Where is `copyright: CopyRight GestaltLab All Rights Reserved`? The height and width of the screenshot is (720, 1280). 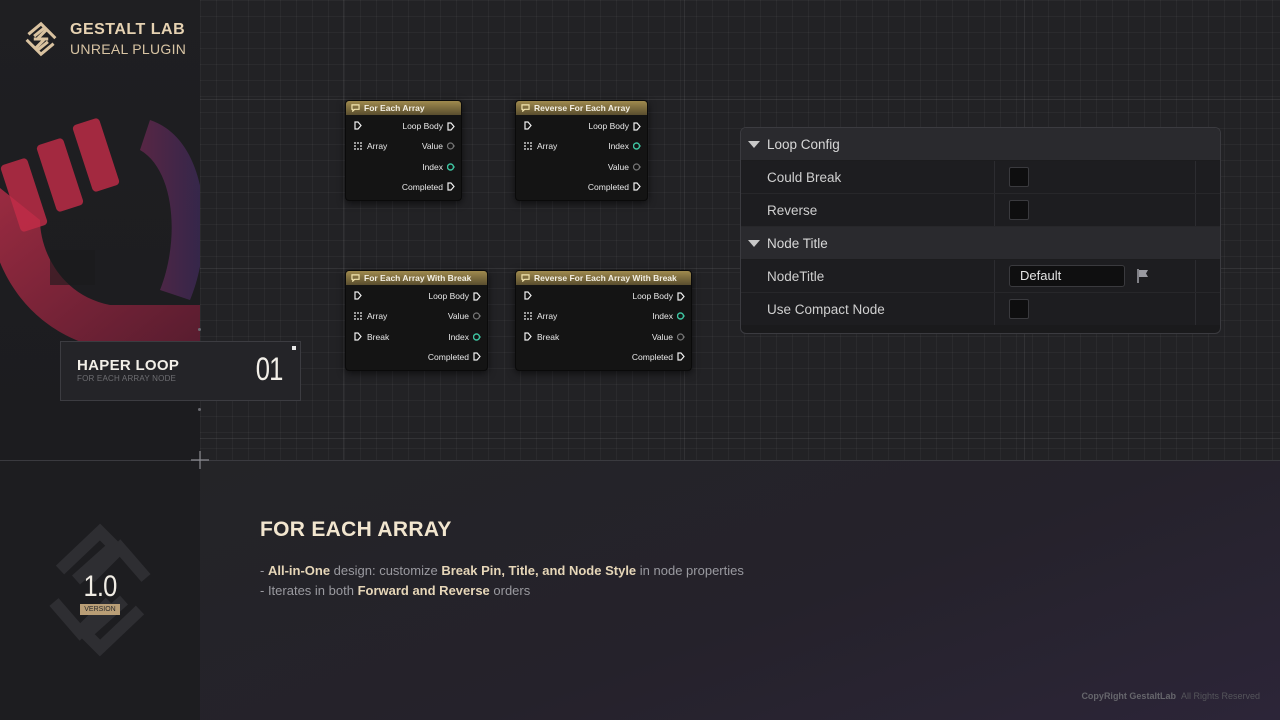 copyright: CopyRight GestaltLab All Rights Reserved is located at coordinates (1170, 696).